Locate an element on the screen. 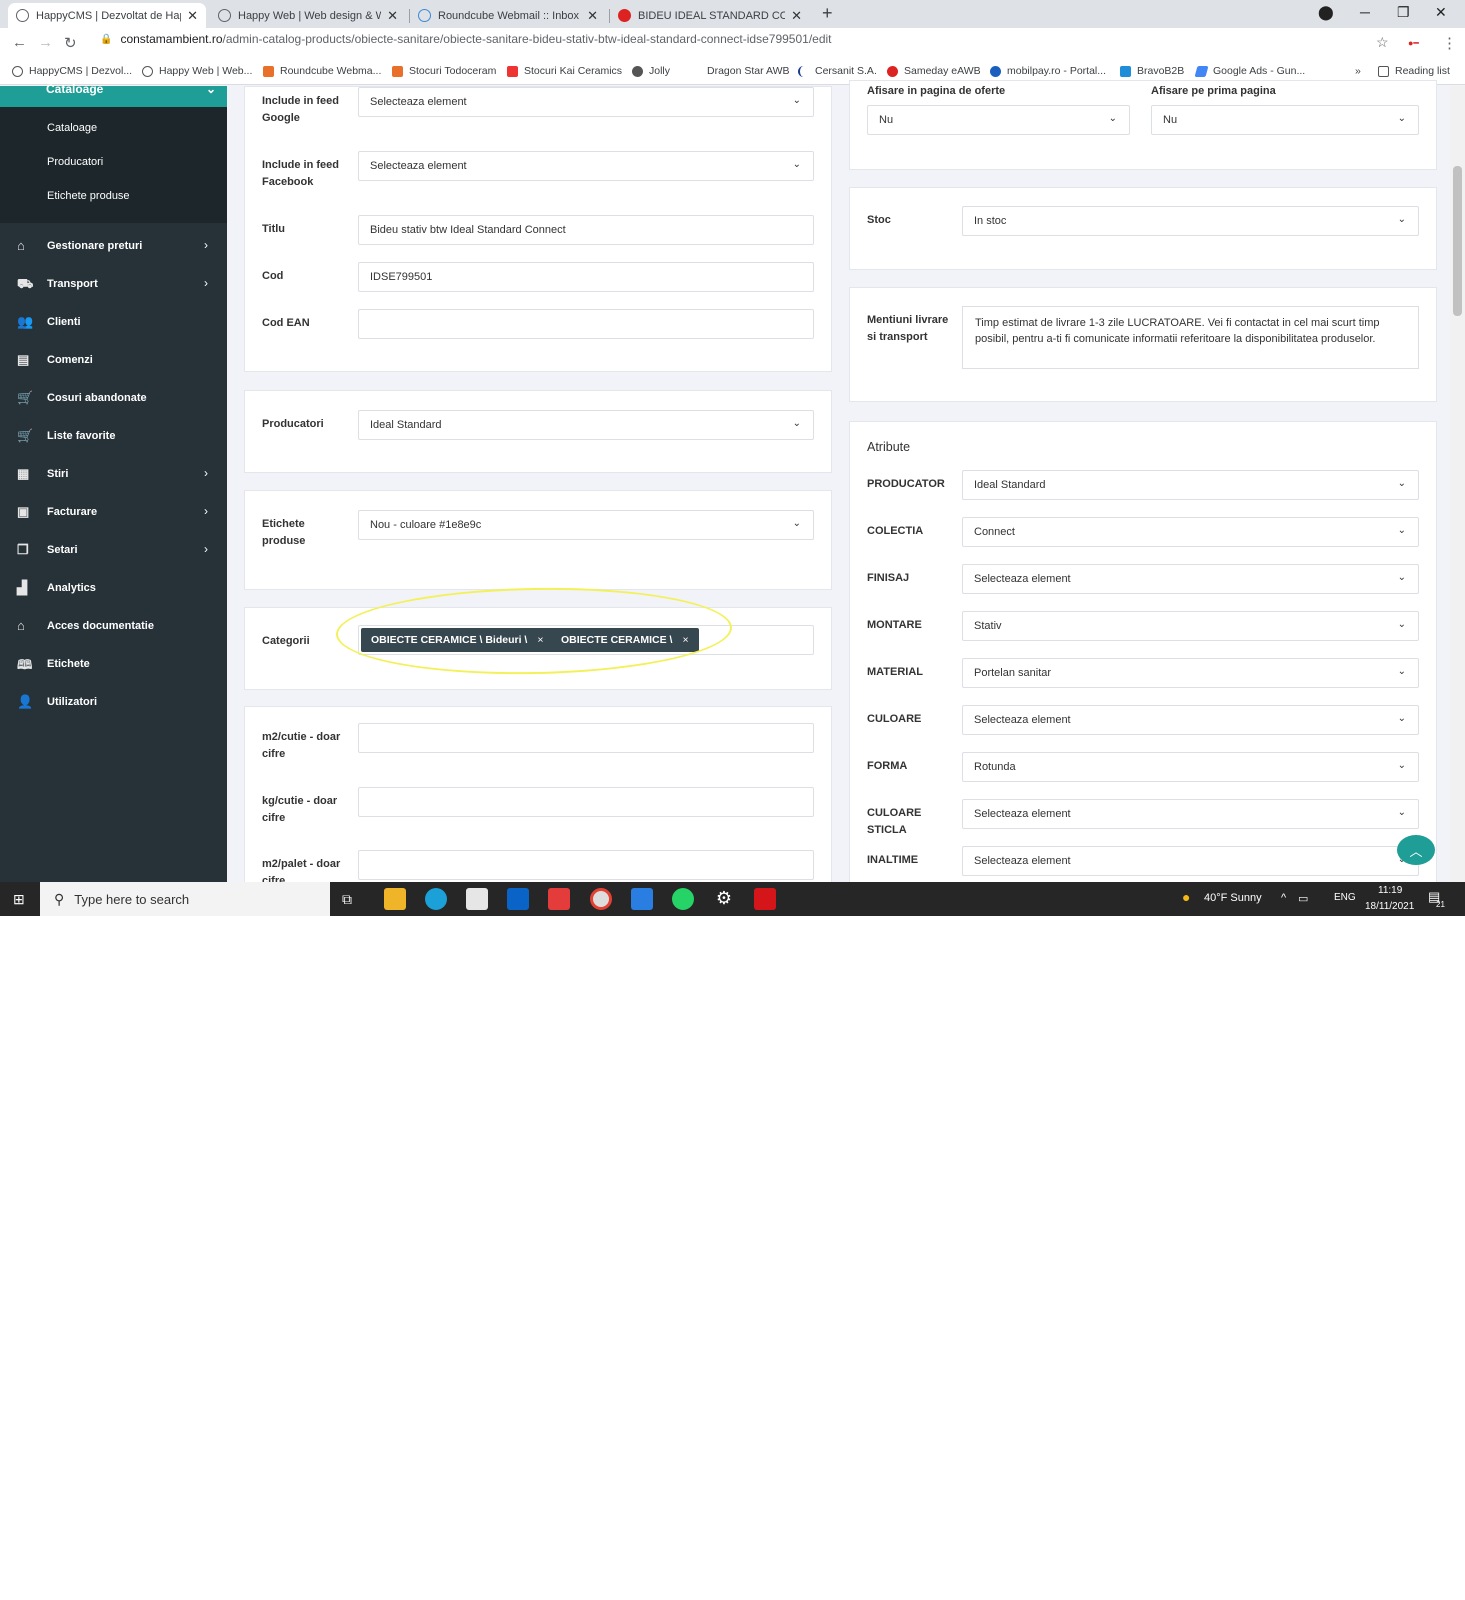 The height and width of the screenshot is (1600, 1465). forward-icon: → is located at coordinates (45, 42).